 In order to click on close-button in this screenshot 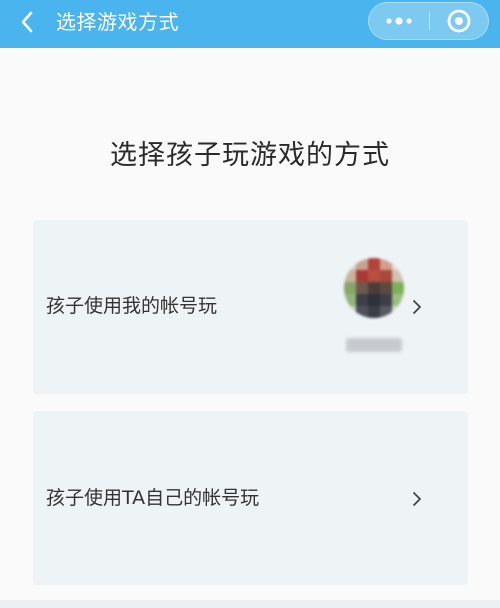, I will do `click(459, 21)`.